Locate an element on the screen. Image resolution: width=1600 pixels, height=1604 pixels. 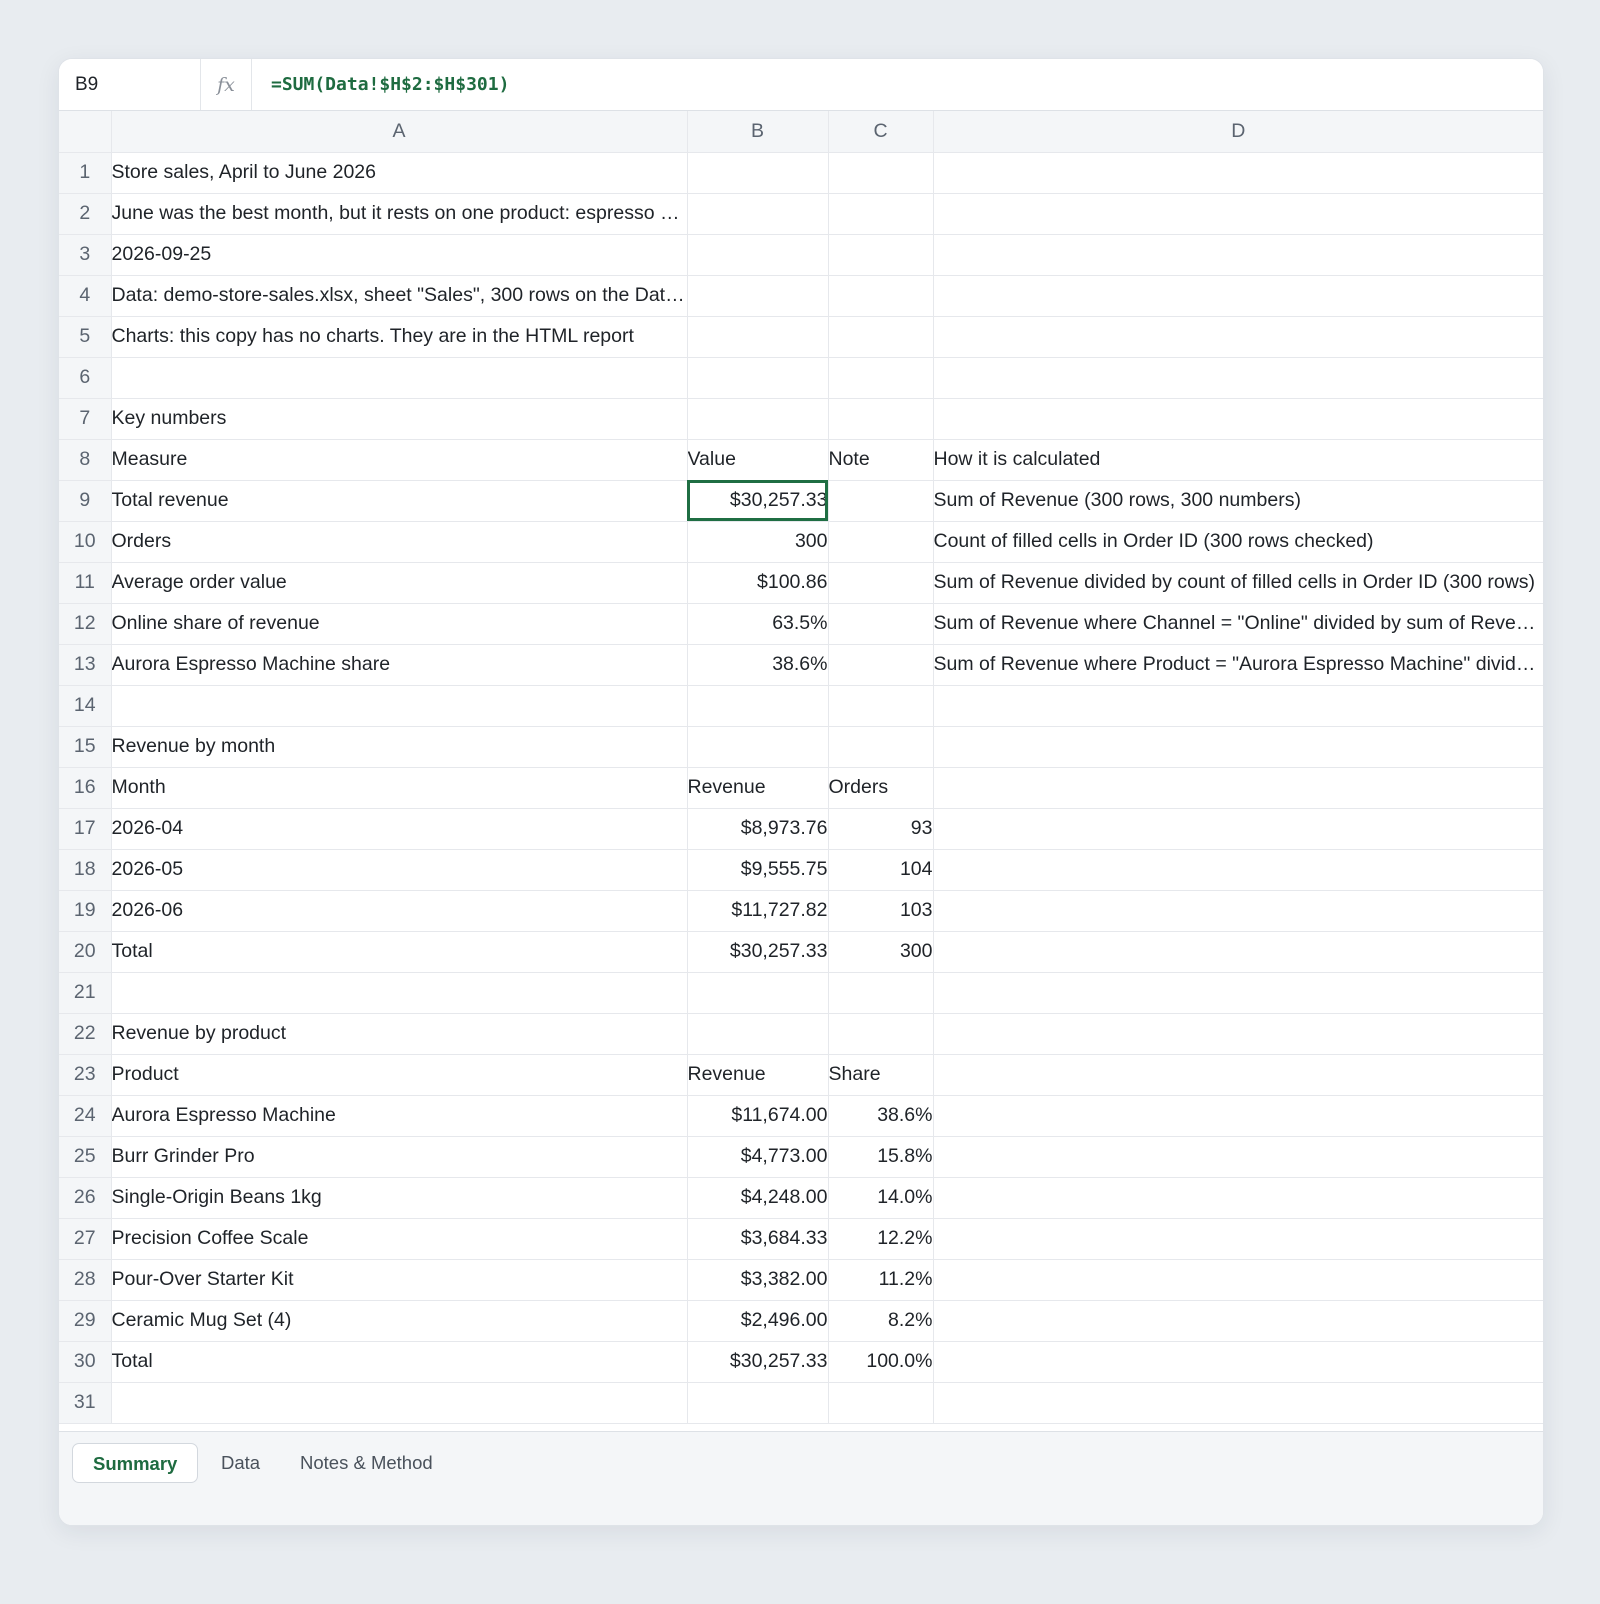
cell-c: 100.0% is located at coordinates (881, 1362).